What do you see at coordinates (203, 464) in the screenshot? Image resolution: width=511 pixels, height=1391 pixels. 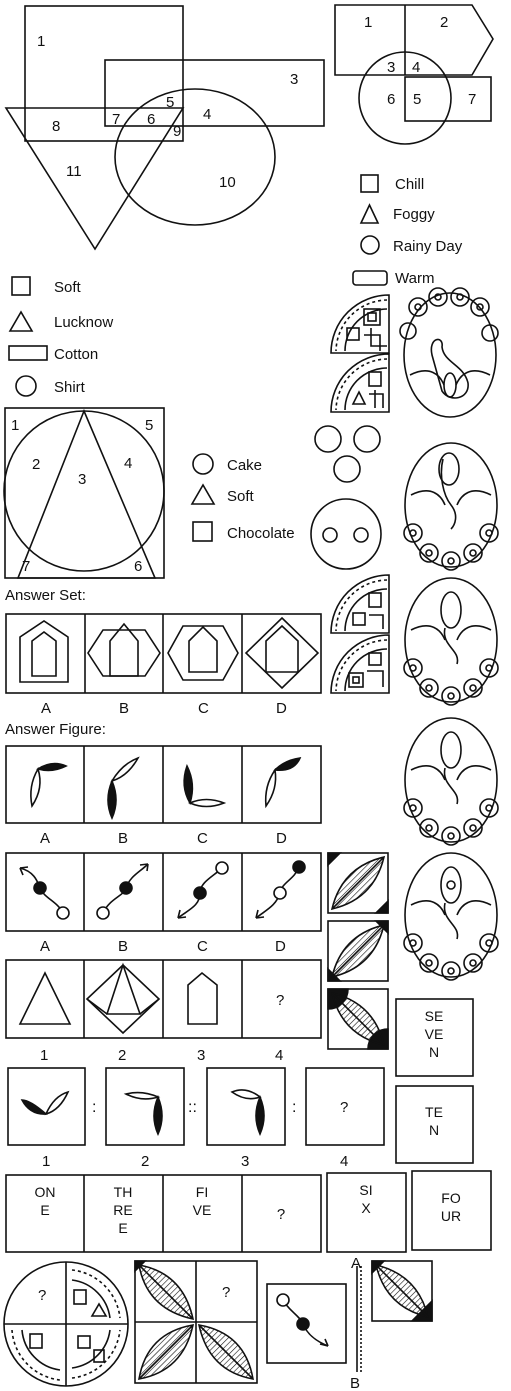 I see `circle-icon` at bounding box center [203, 464].